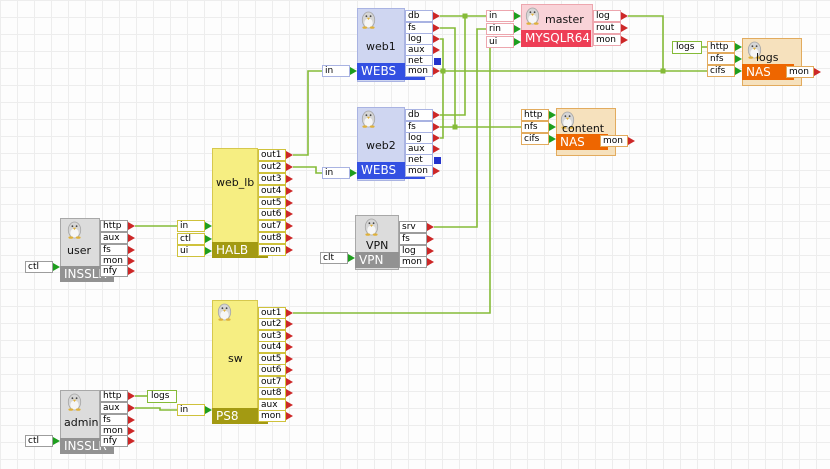  What do you see at coordinates (191, 251) in the screenshot?
I see `port-web_lb-ui: ui` at bounding box center [191, 251].